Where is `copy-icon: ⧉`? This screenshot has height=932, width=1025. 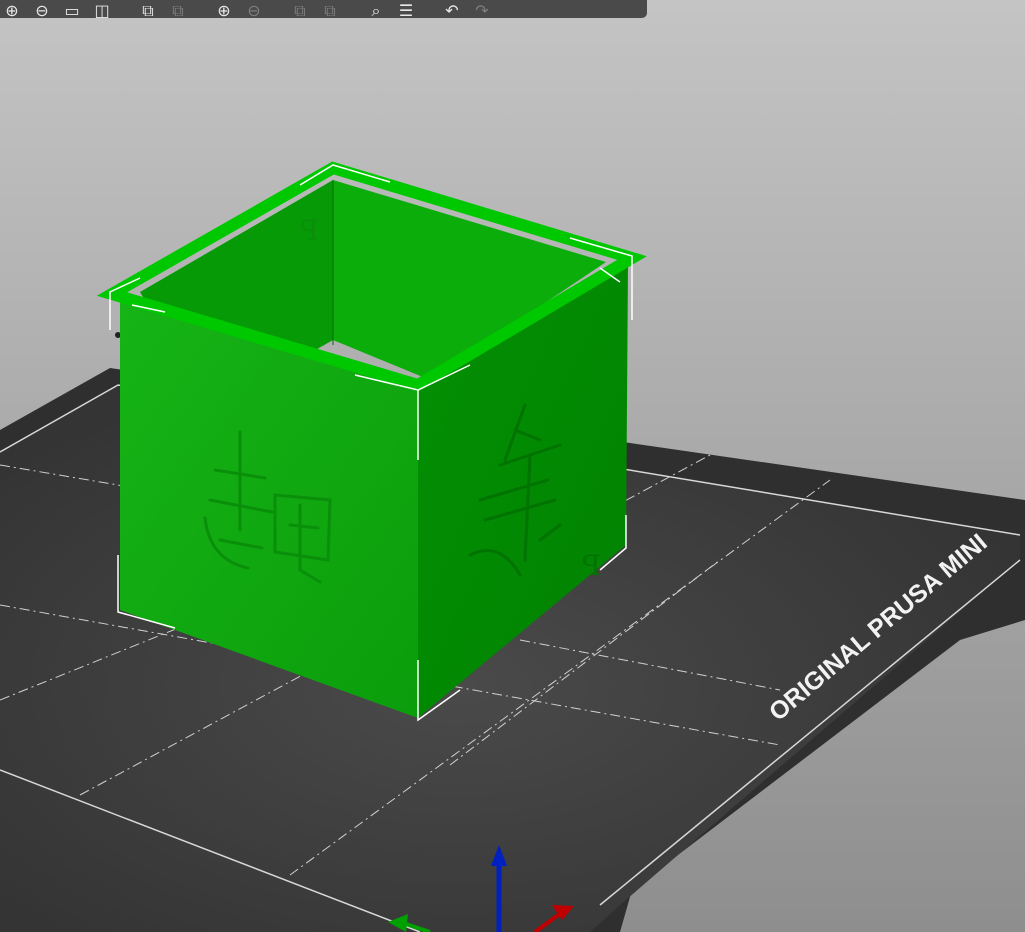 copy-icon: ⧉ is located at coordinates (148, 9).